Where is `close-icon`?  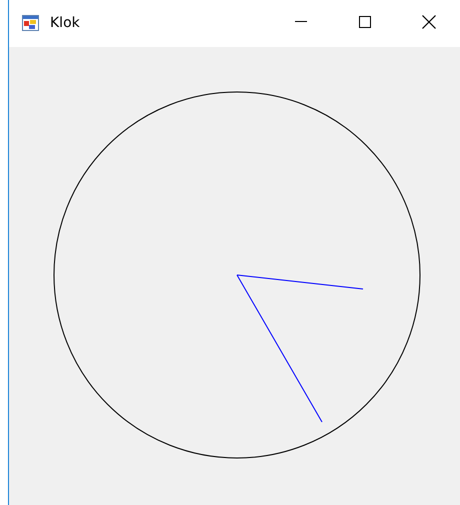
close-icon is located at coordinates (429, 21).